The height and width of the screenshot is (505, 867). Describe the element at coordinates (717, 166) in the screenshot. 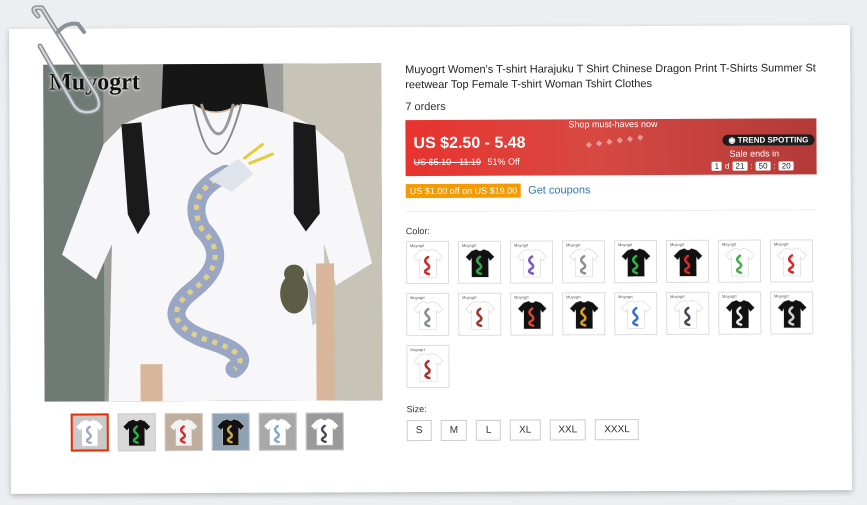

I see `timer-days: 1` at that location.